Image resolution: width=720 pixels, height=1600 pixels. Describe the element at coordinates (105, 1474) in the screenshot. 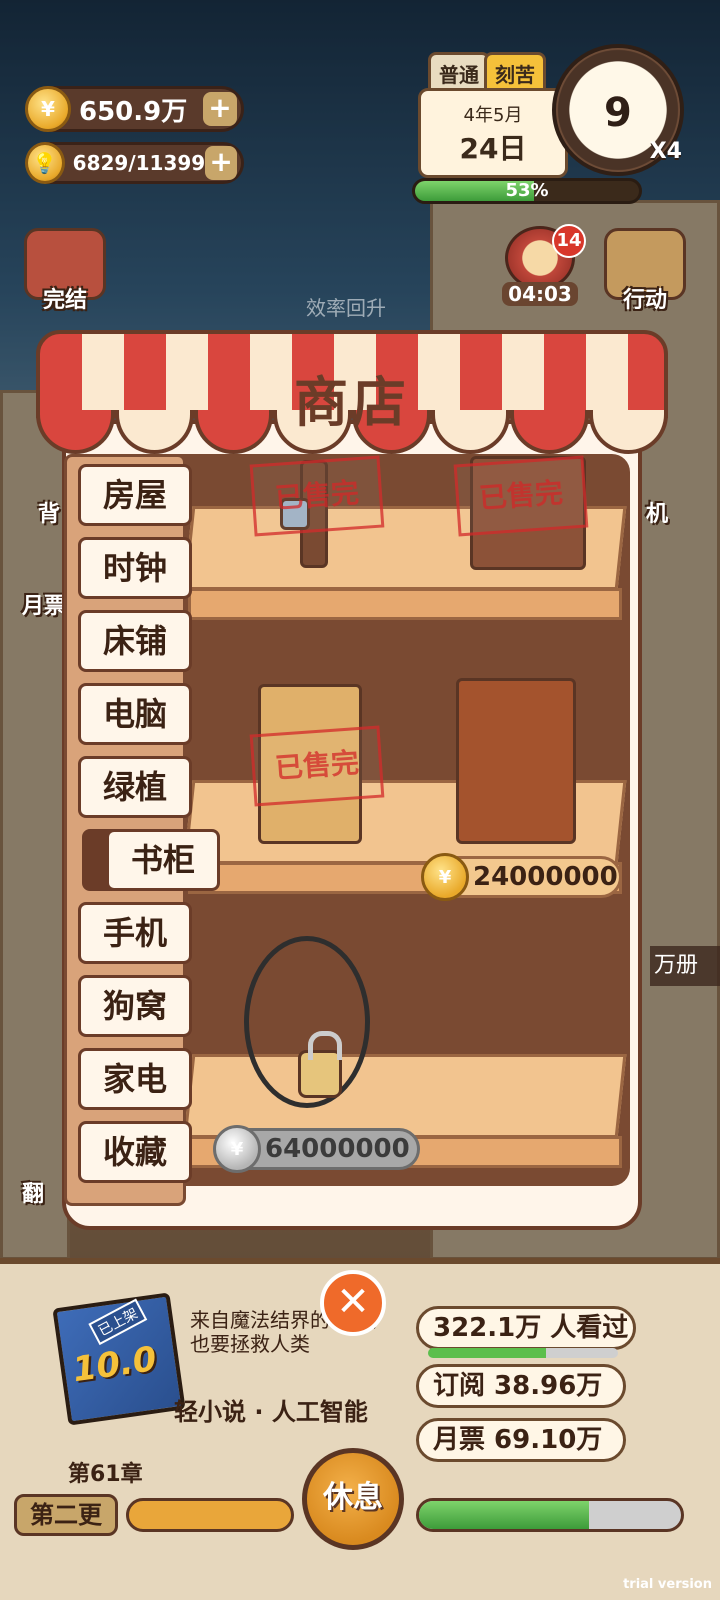

I see `chapter-label: 第61章` at that location.